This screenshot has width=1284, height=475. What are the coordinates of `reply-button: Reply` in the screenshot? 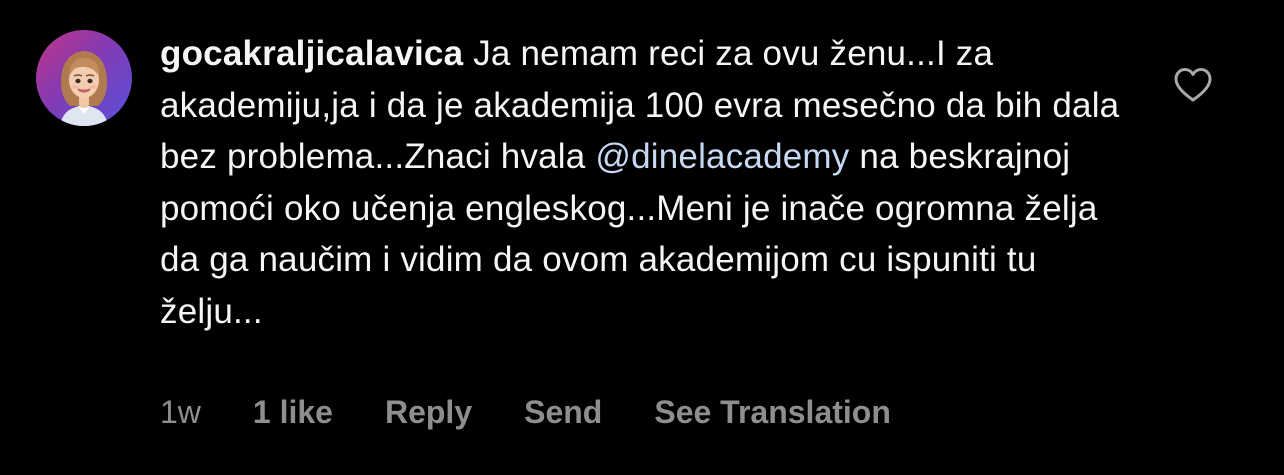 It's located at (428, 412).